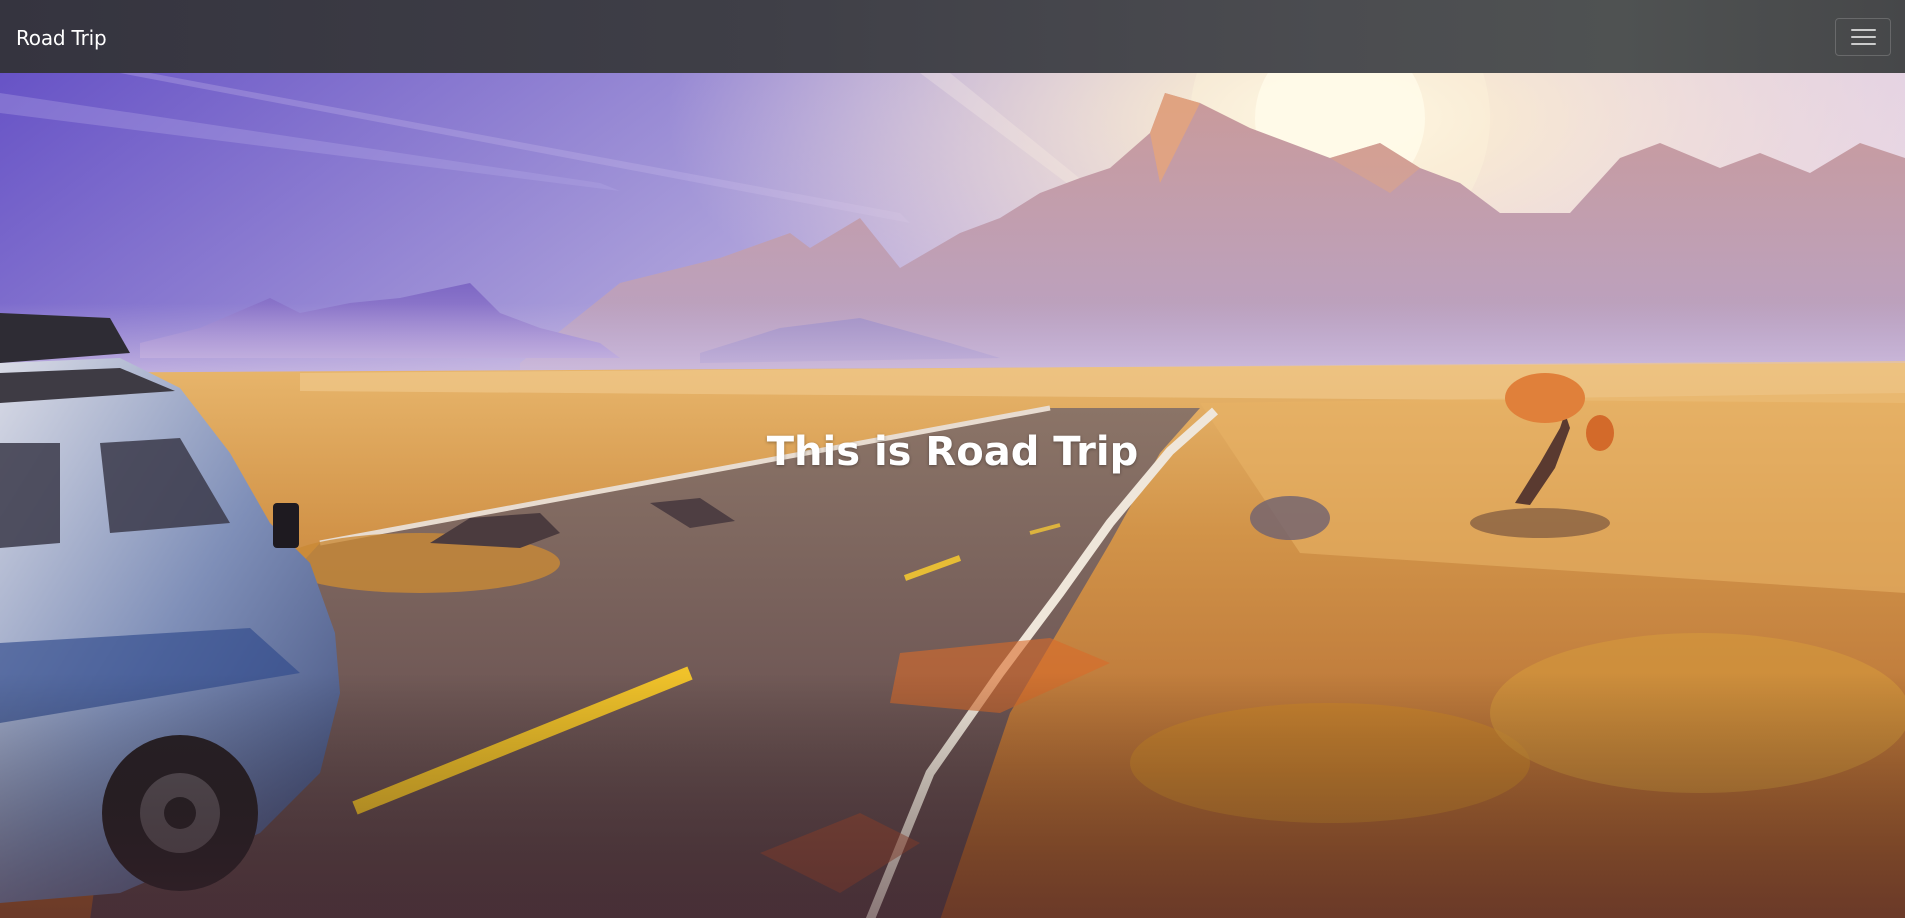 This screenshot has width=1905, height=920. What do you see at coordinates (61, 36) in the screenshot?
I see `navbar-brand: Road Trip` at bounding box center [61, 36].